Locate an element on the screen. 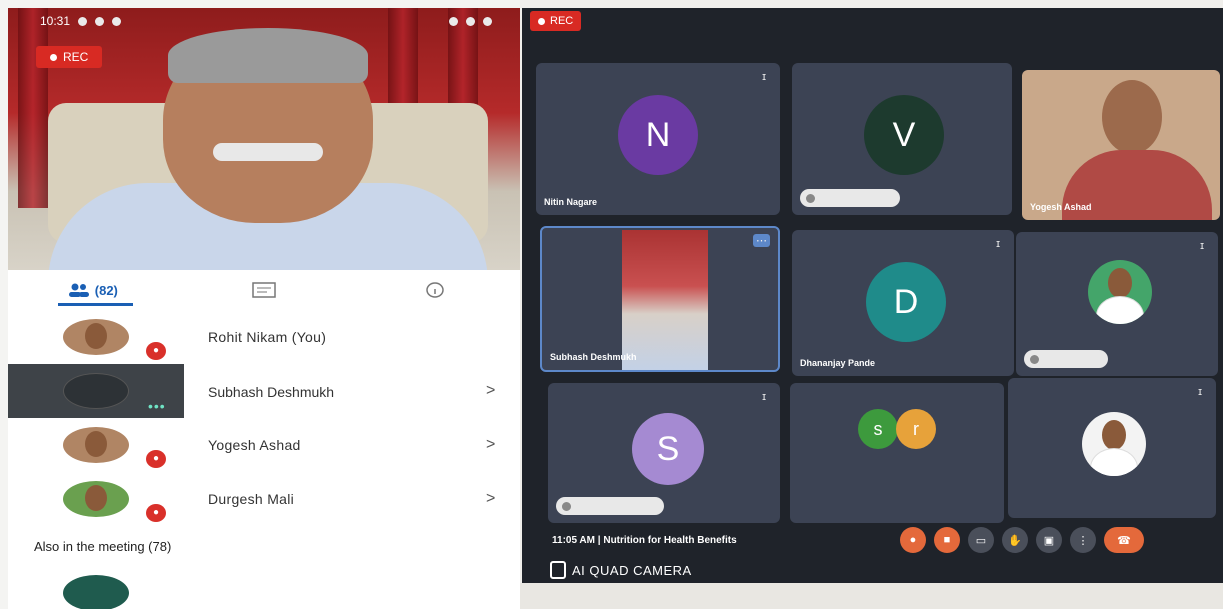 The width and height of the screenshot is (1223, 609). camera-watermark: AI QUAD CAMERA is located at coordinates (621, 570).